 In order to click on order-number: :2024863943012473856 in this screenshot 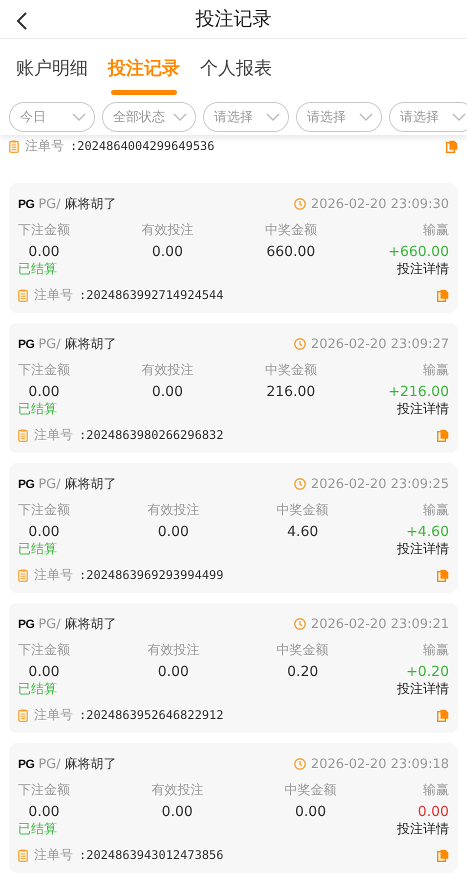, I will do `click(151, 855)`.